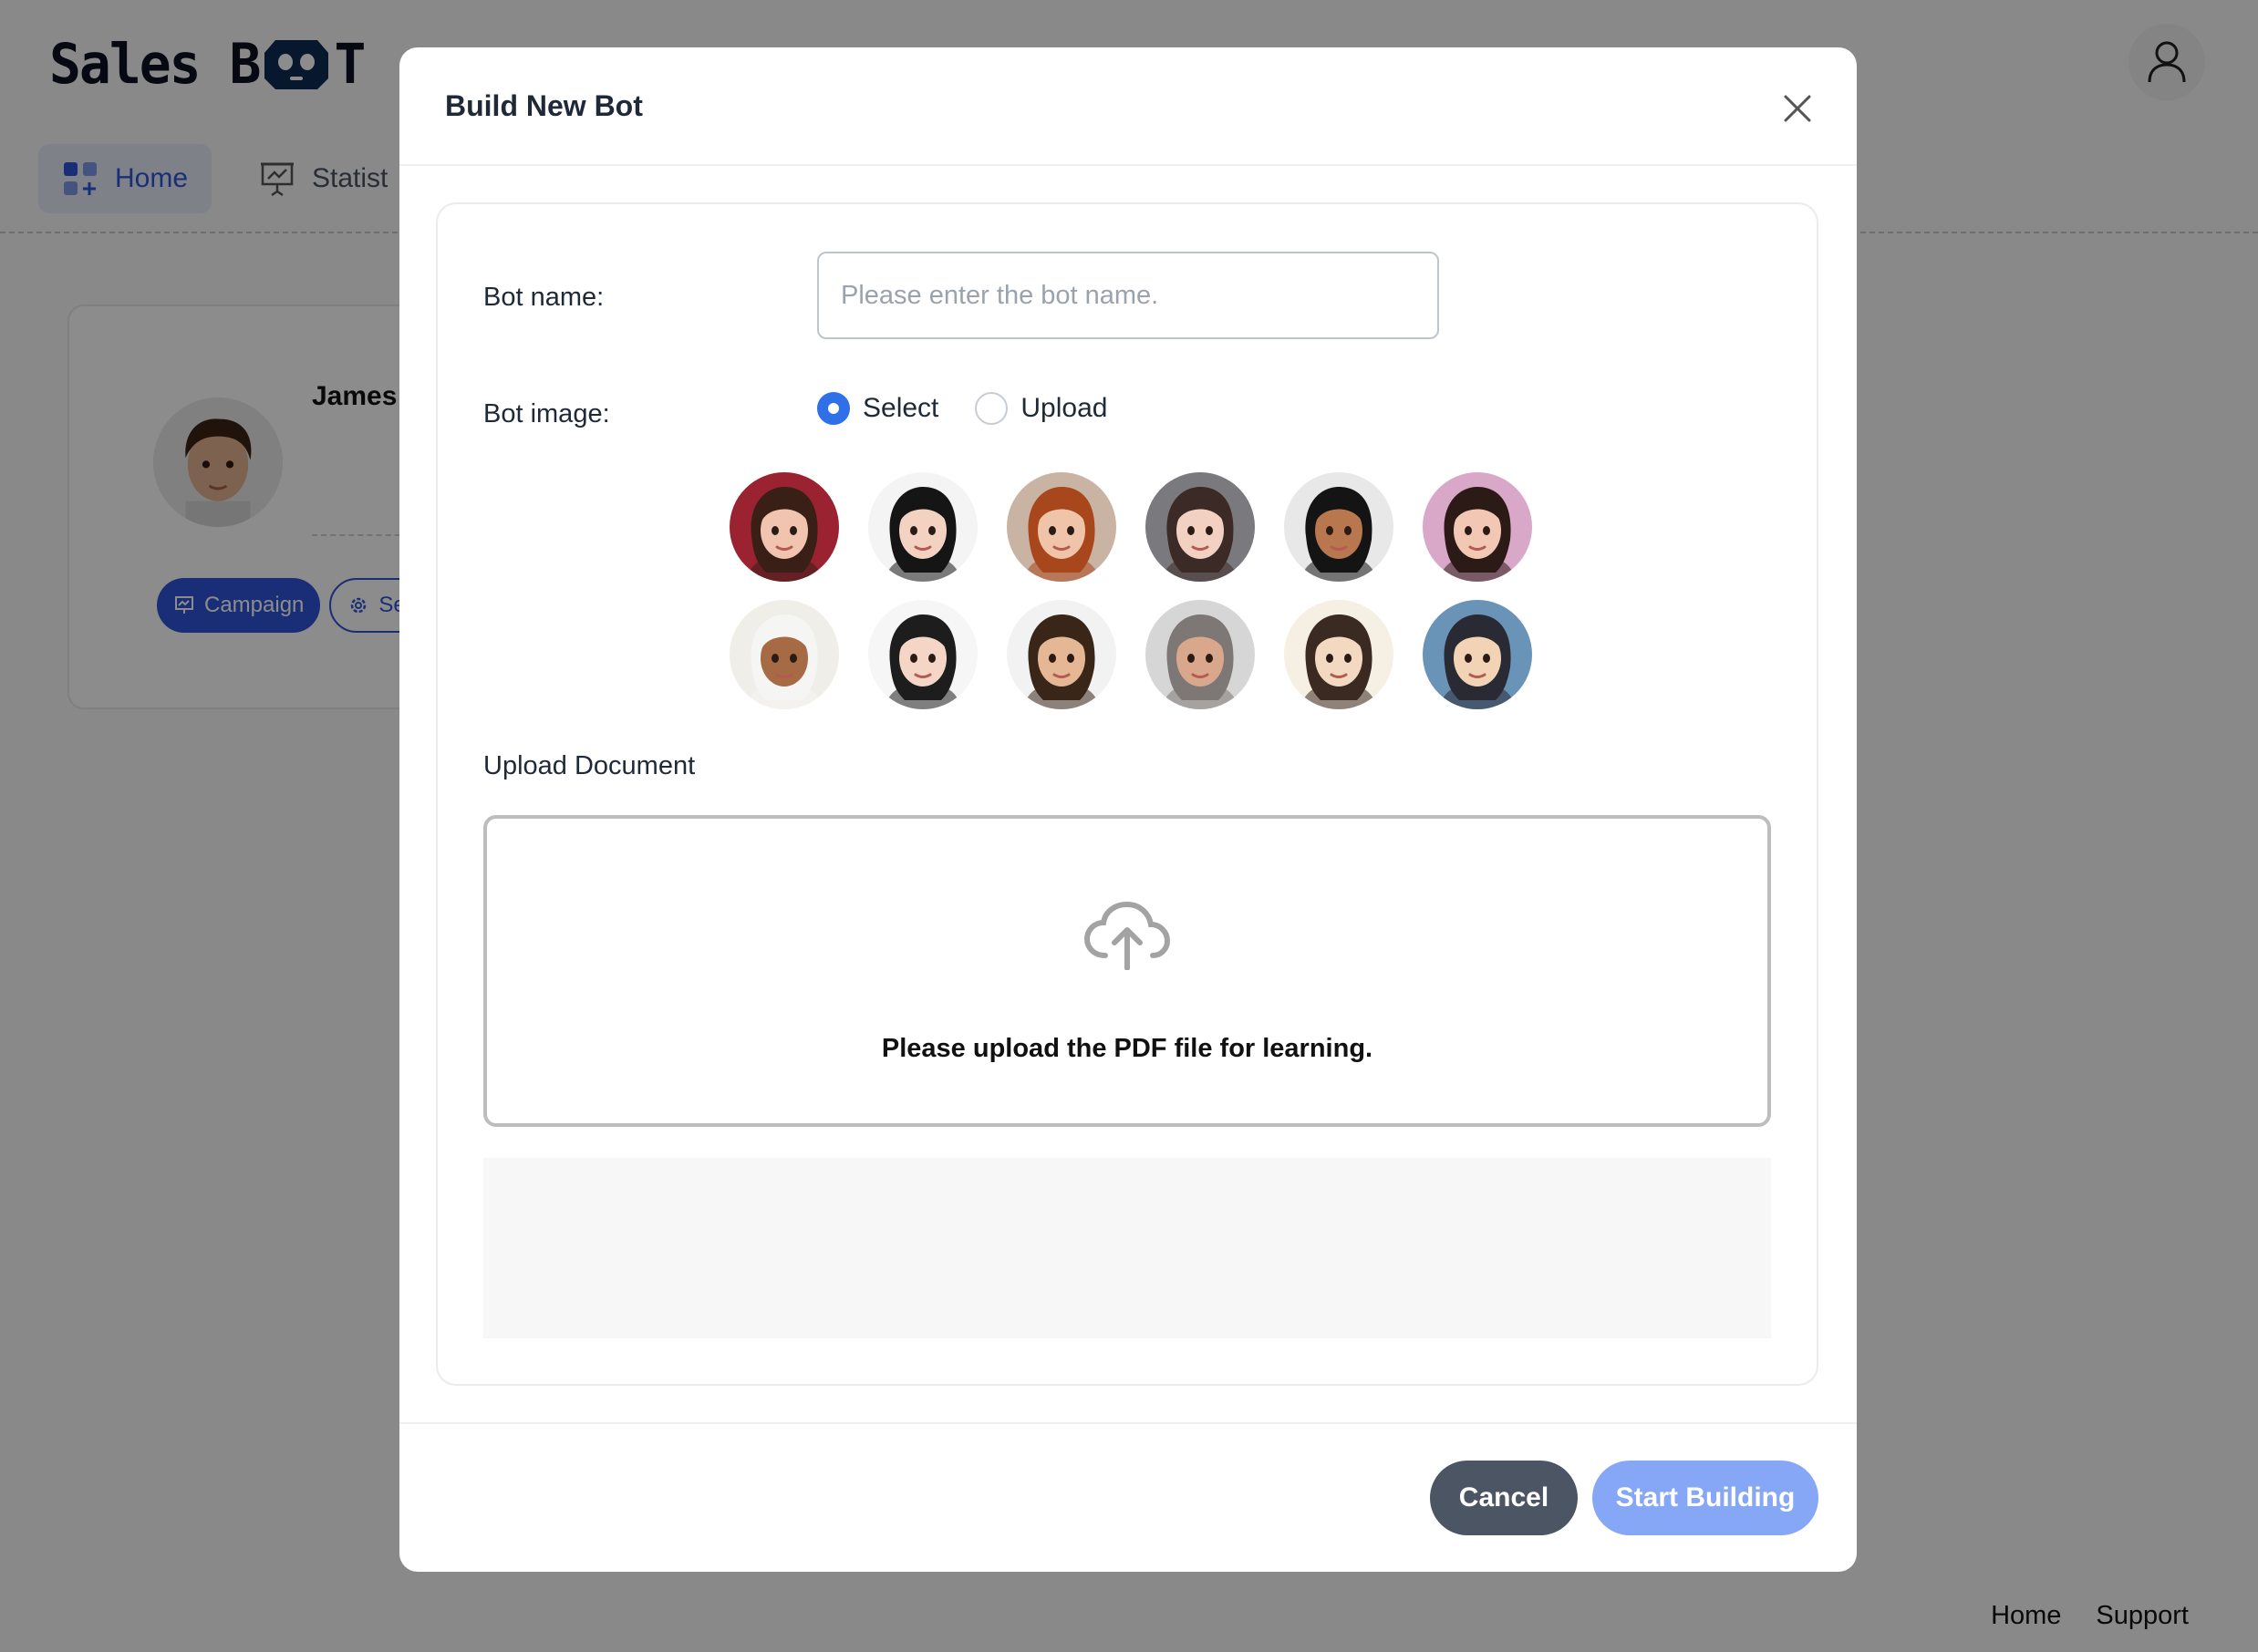  Describe the element at coordinates (589, 765) in the screenshot. I see `upload-document-label: Upload Document` at that location.